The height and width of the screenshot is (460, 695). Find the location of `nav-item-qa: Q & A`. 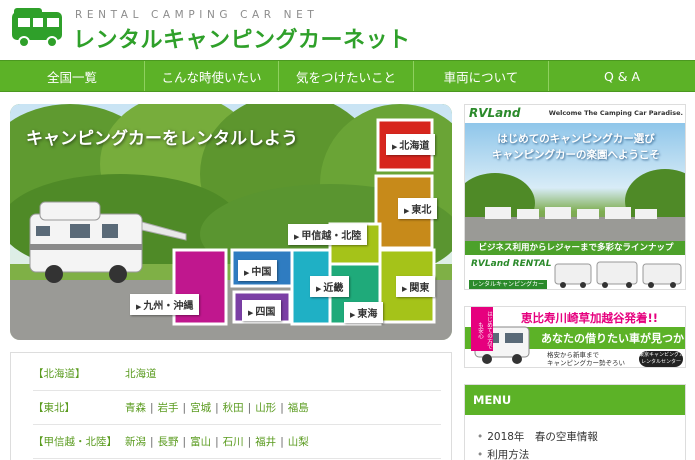

nav-item-qa: Q & A is located at coordinates (622, 76).